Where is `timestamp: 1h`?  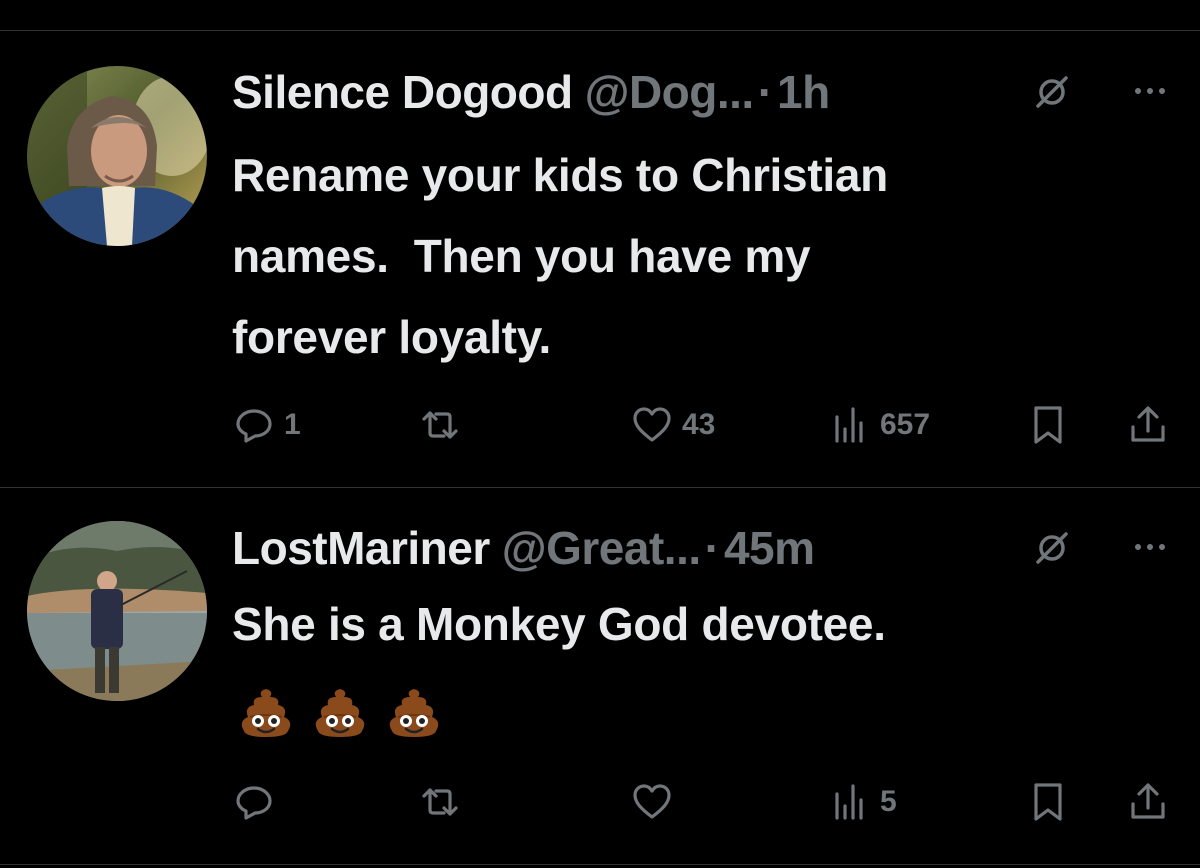
timestamp: 1h is located at coordinates (803, 92).